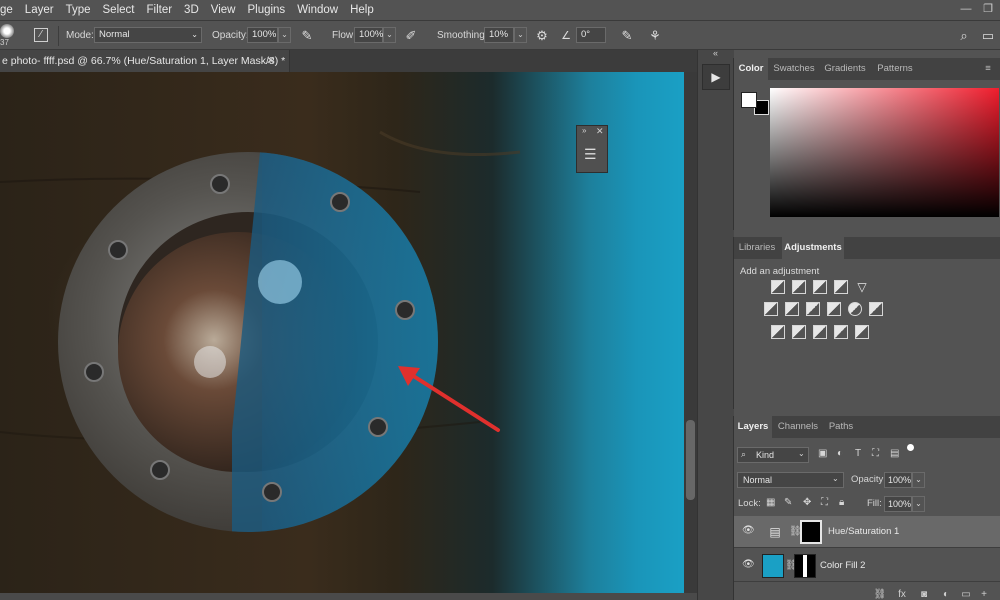 This screenshot has height=600, width=1000. What do you see at coordinates (499, 35) in the screenshot?
I see `smoothing-field: 10%` at bounding box center [499, 35].